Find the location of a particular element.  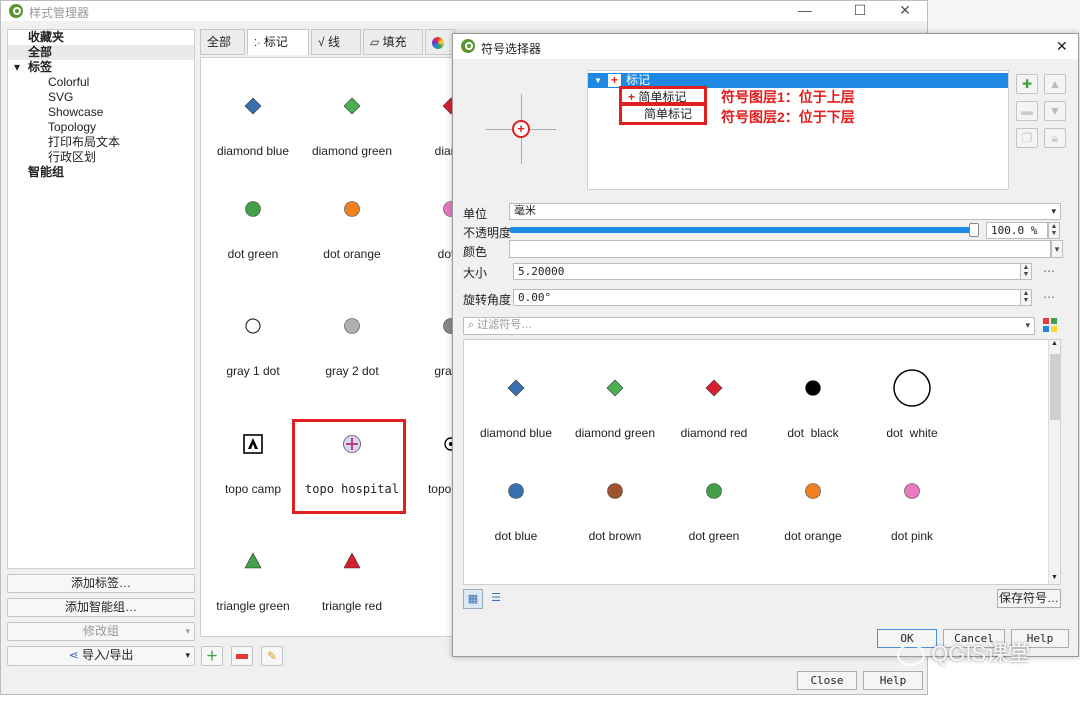

size-field: 5.20000 is located at coordinates (767, 271).